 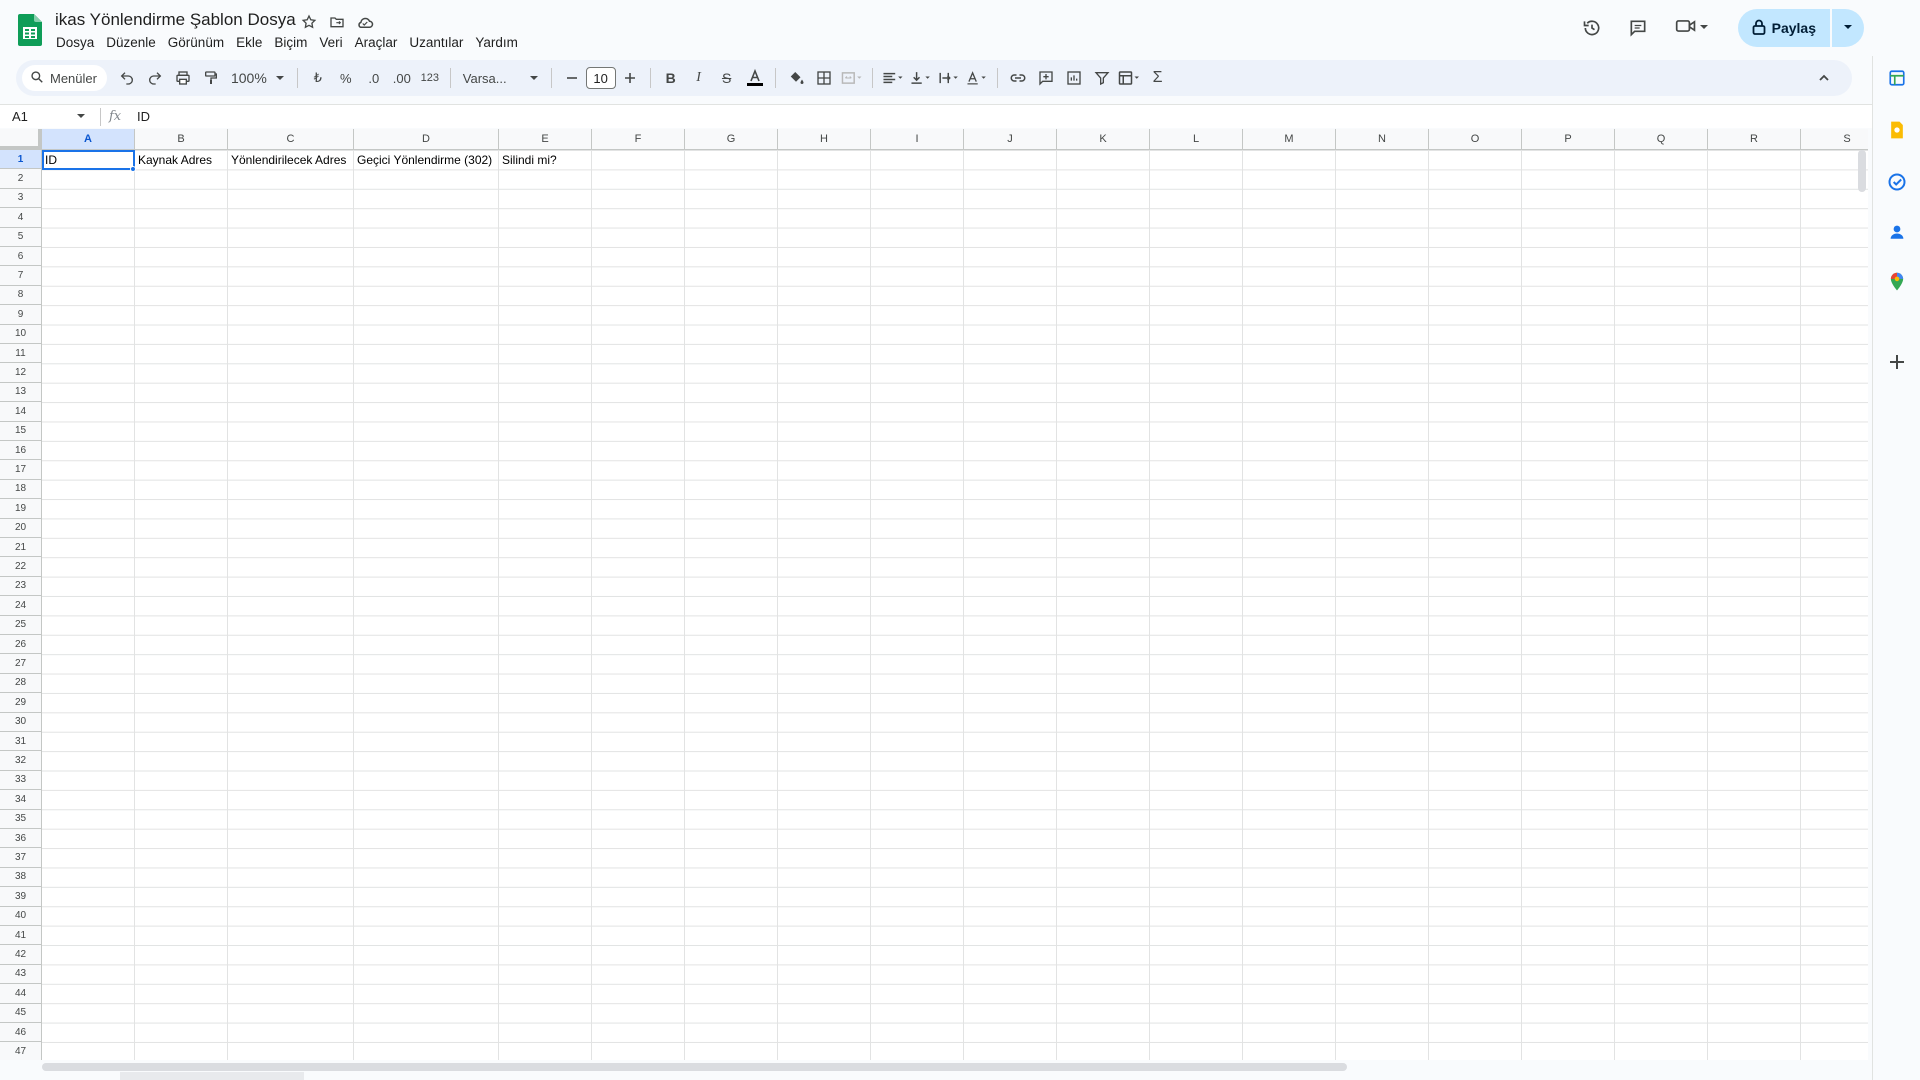 I want to click on row-header-12: 12, so click(x=21, y=373).